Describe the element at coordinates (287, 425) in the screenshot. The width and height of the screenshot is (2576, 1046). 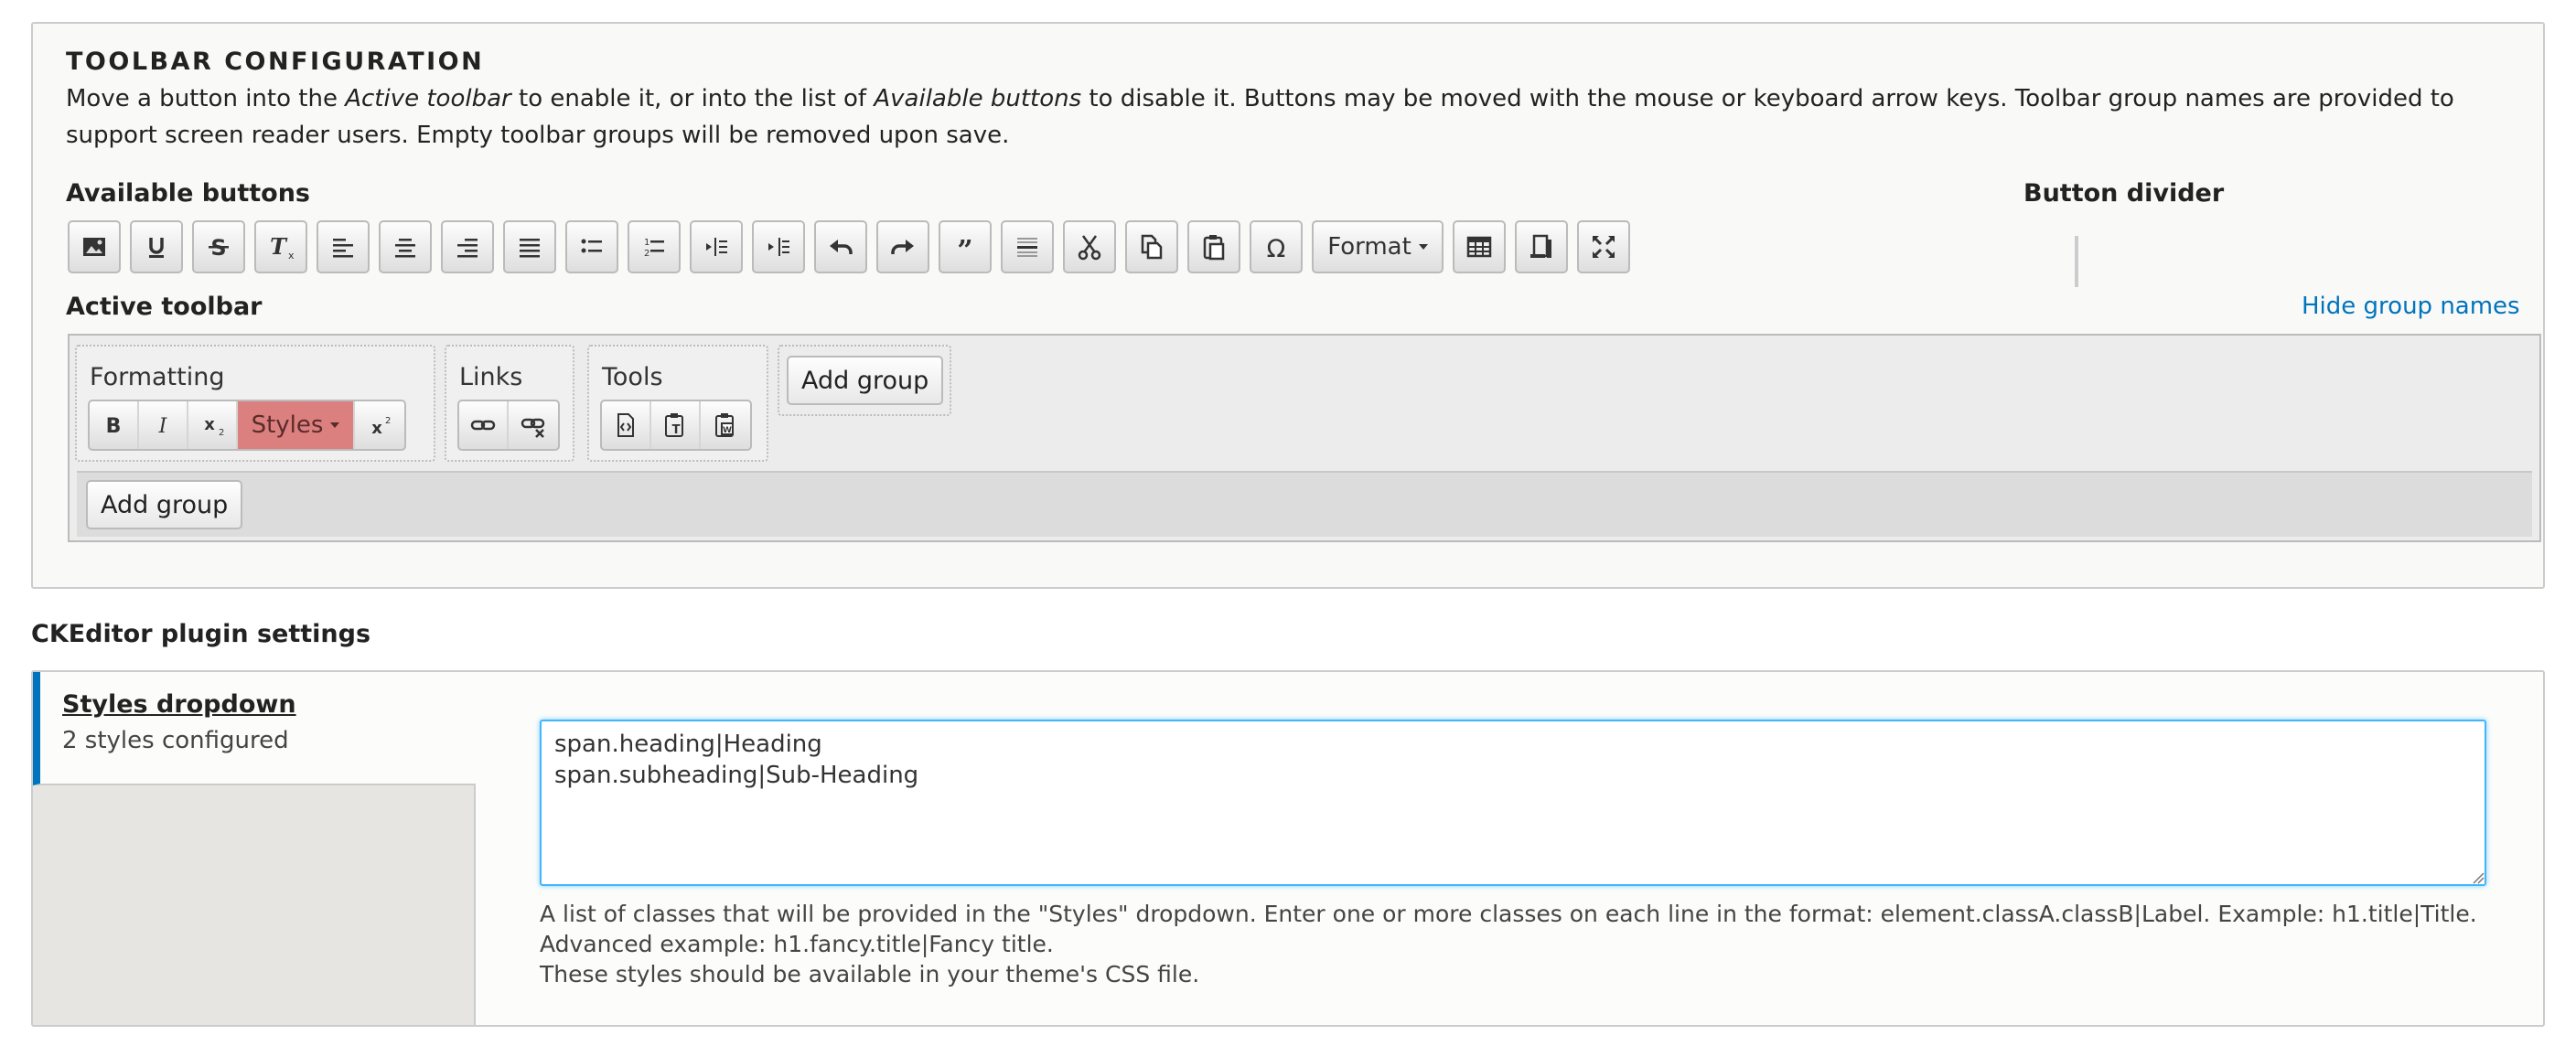
I see `styles-label: Styles` at that location.